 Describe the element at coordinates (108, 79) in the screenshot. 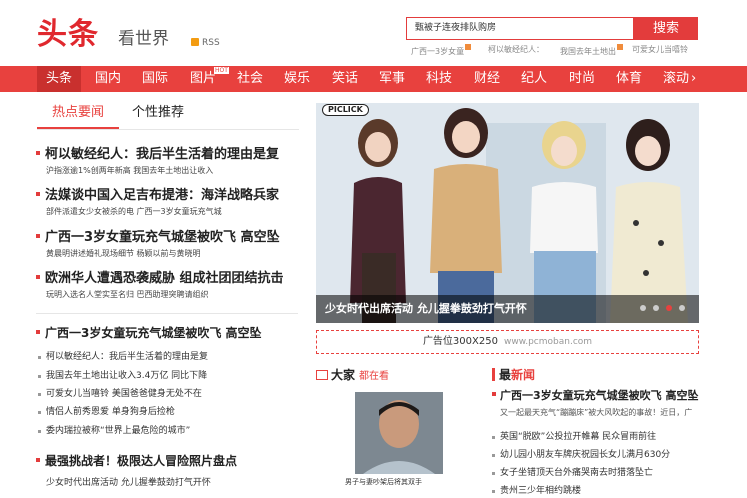

I see `nav-item: 国内` at that location.